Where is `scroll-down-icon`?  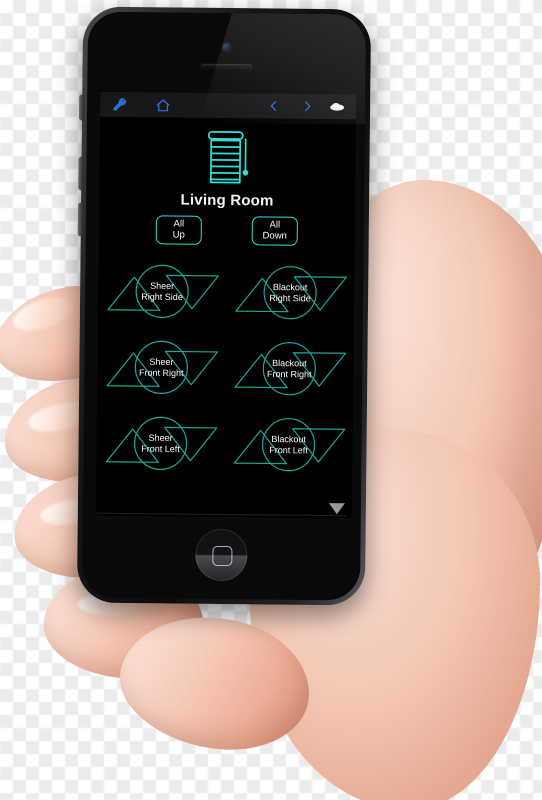 scroll-down-icon is located at coordinates (336, 509).